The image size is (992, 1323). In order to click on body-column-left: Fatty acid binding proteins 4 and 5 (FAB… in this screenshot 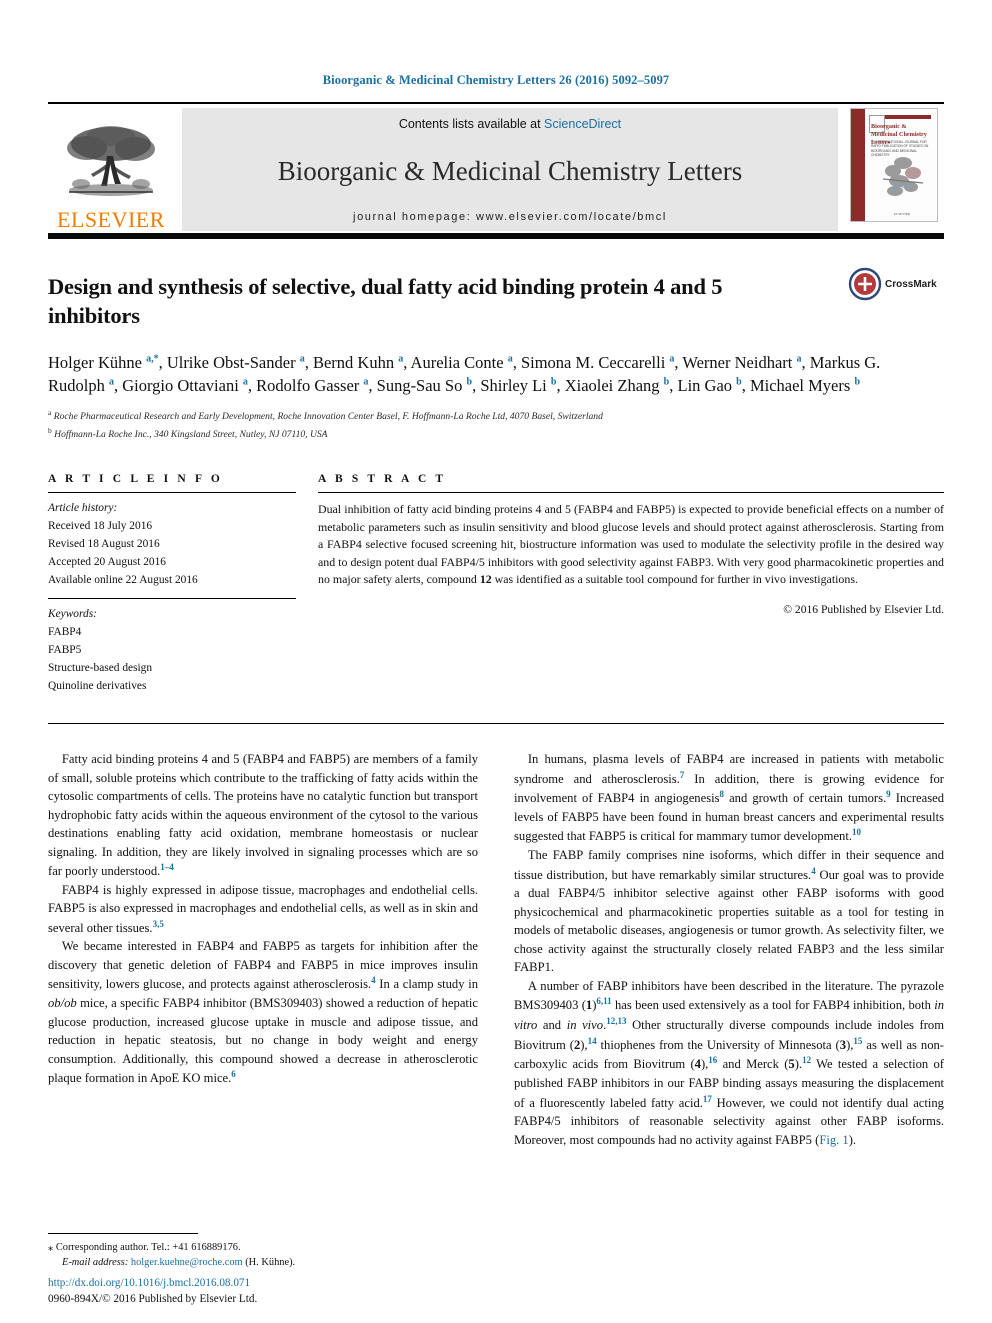, I will do `click(263, 919)`.